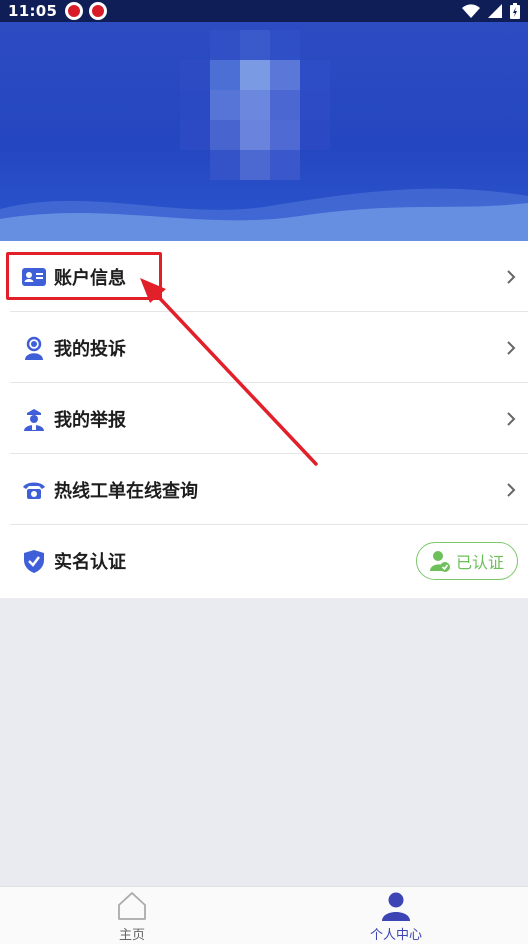  I want to click on menu-item-my-complaints: 我的投诉, so click(264, 347).